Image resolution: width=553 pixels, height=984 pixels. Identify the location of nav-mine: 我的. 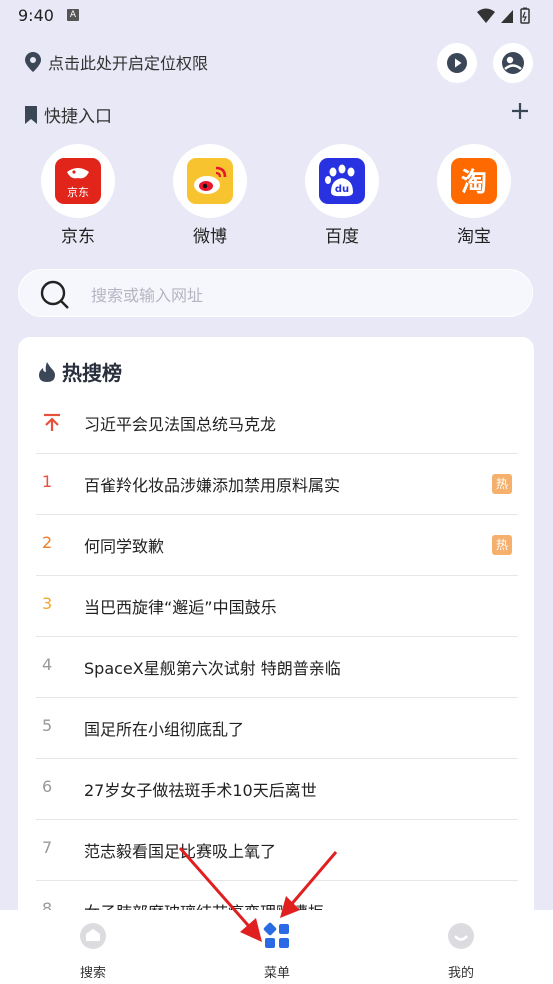
(461, 951).